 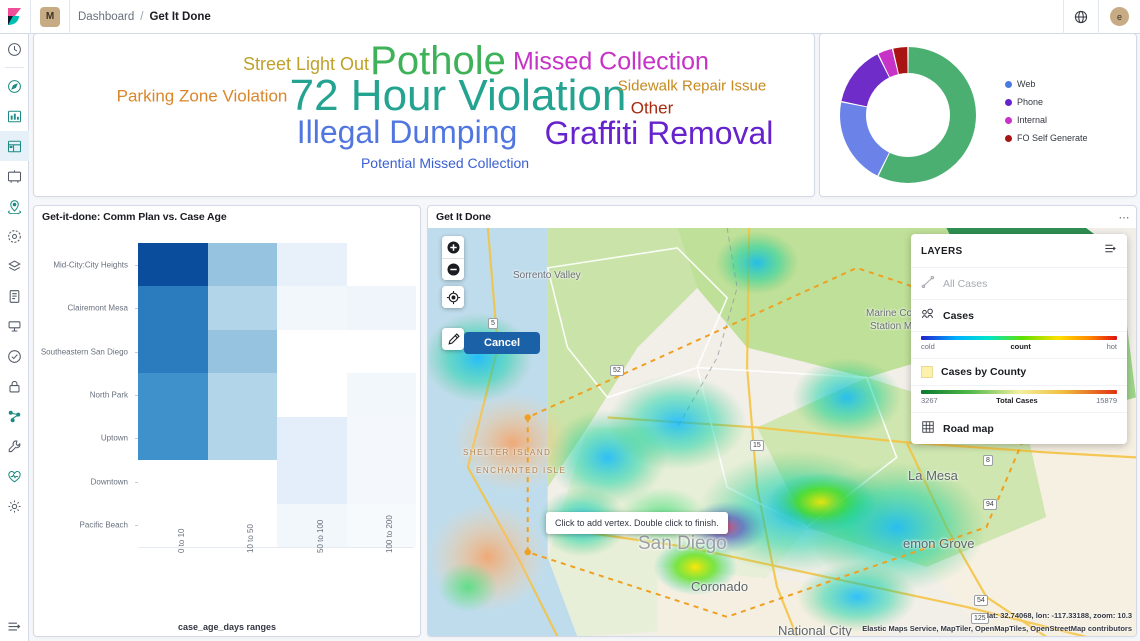 I want to click on sidebar-item-apm, so click(x=14, y=326).